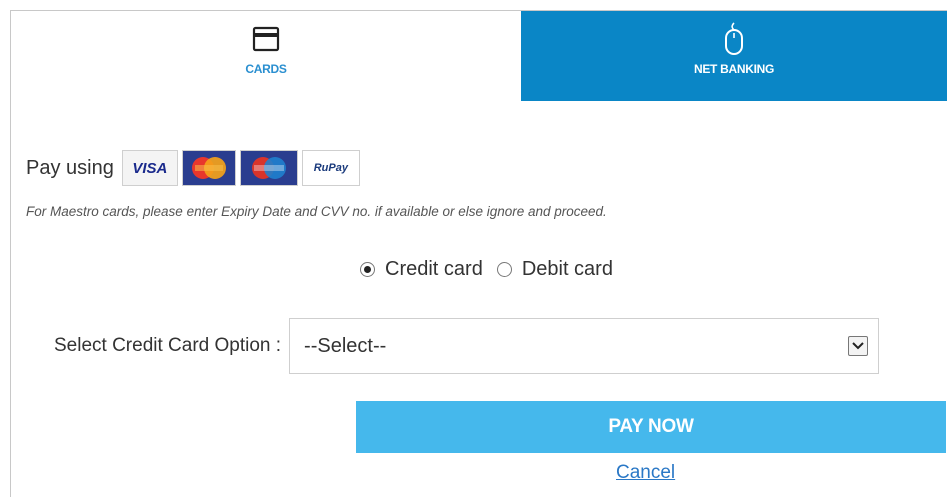  Describe the element at coordinates (651, 427) in the screenshot. I see `pay-now-button: PAY NOW` at that location.